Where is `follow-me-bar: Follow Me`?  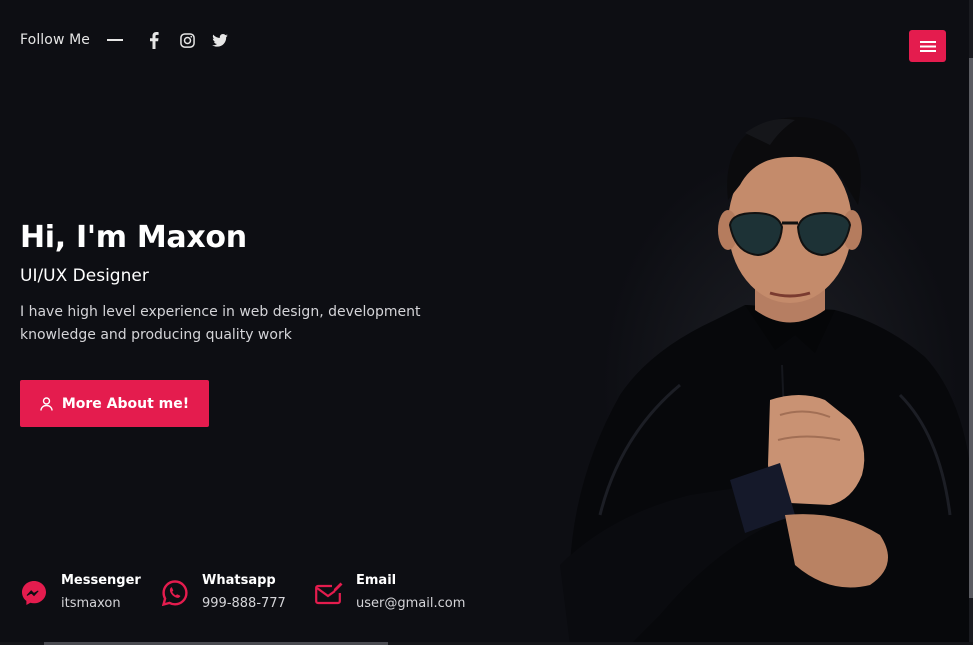
follow-me-bar: Follow Me is located at coordinates (125, 40).